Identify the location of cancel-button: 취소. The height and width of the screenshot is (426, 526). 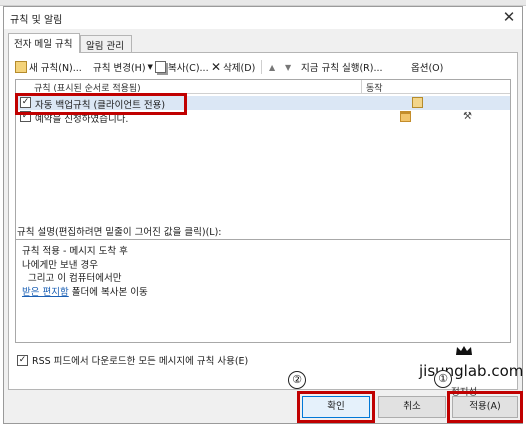
(412, 407).